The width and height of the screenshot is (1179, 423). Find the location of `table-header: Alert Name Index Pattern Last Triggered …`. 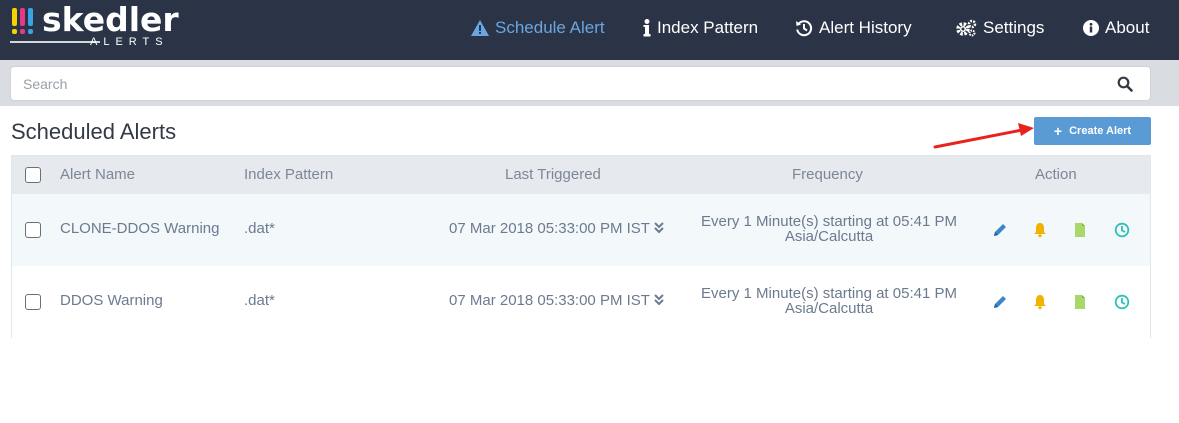

table-header: Alert Name Index Pattern Last Triggered … is located at coordinates (581, 175).